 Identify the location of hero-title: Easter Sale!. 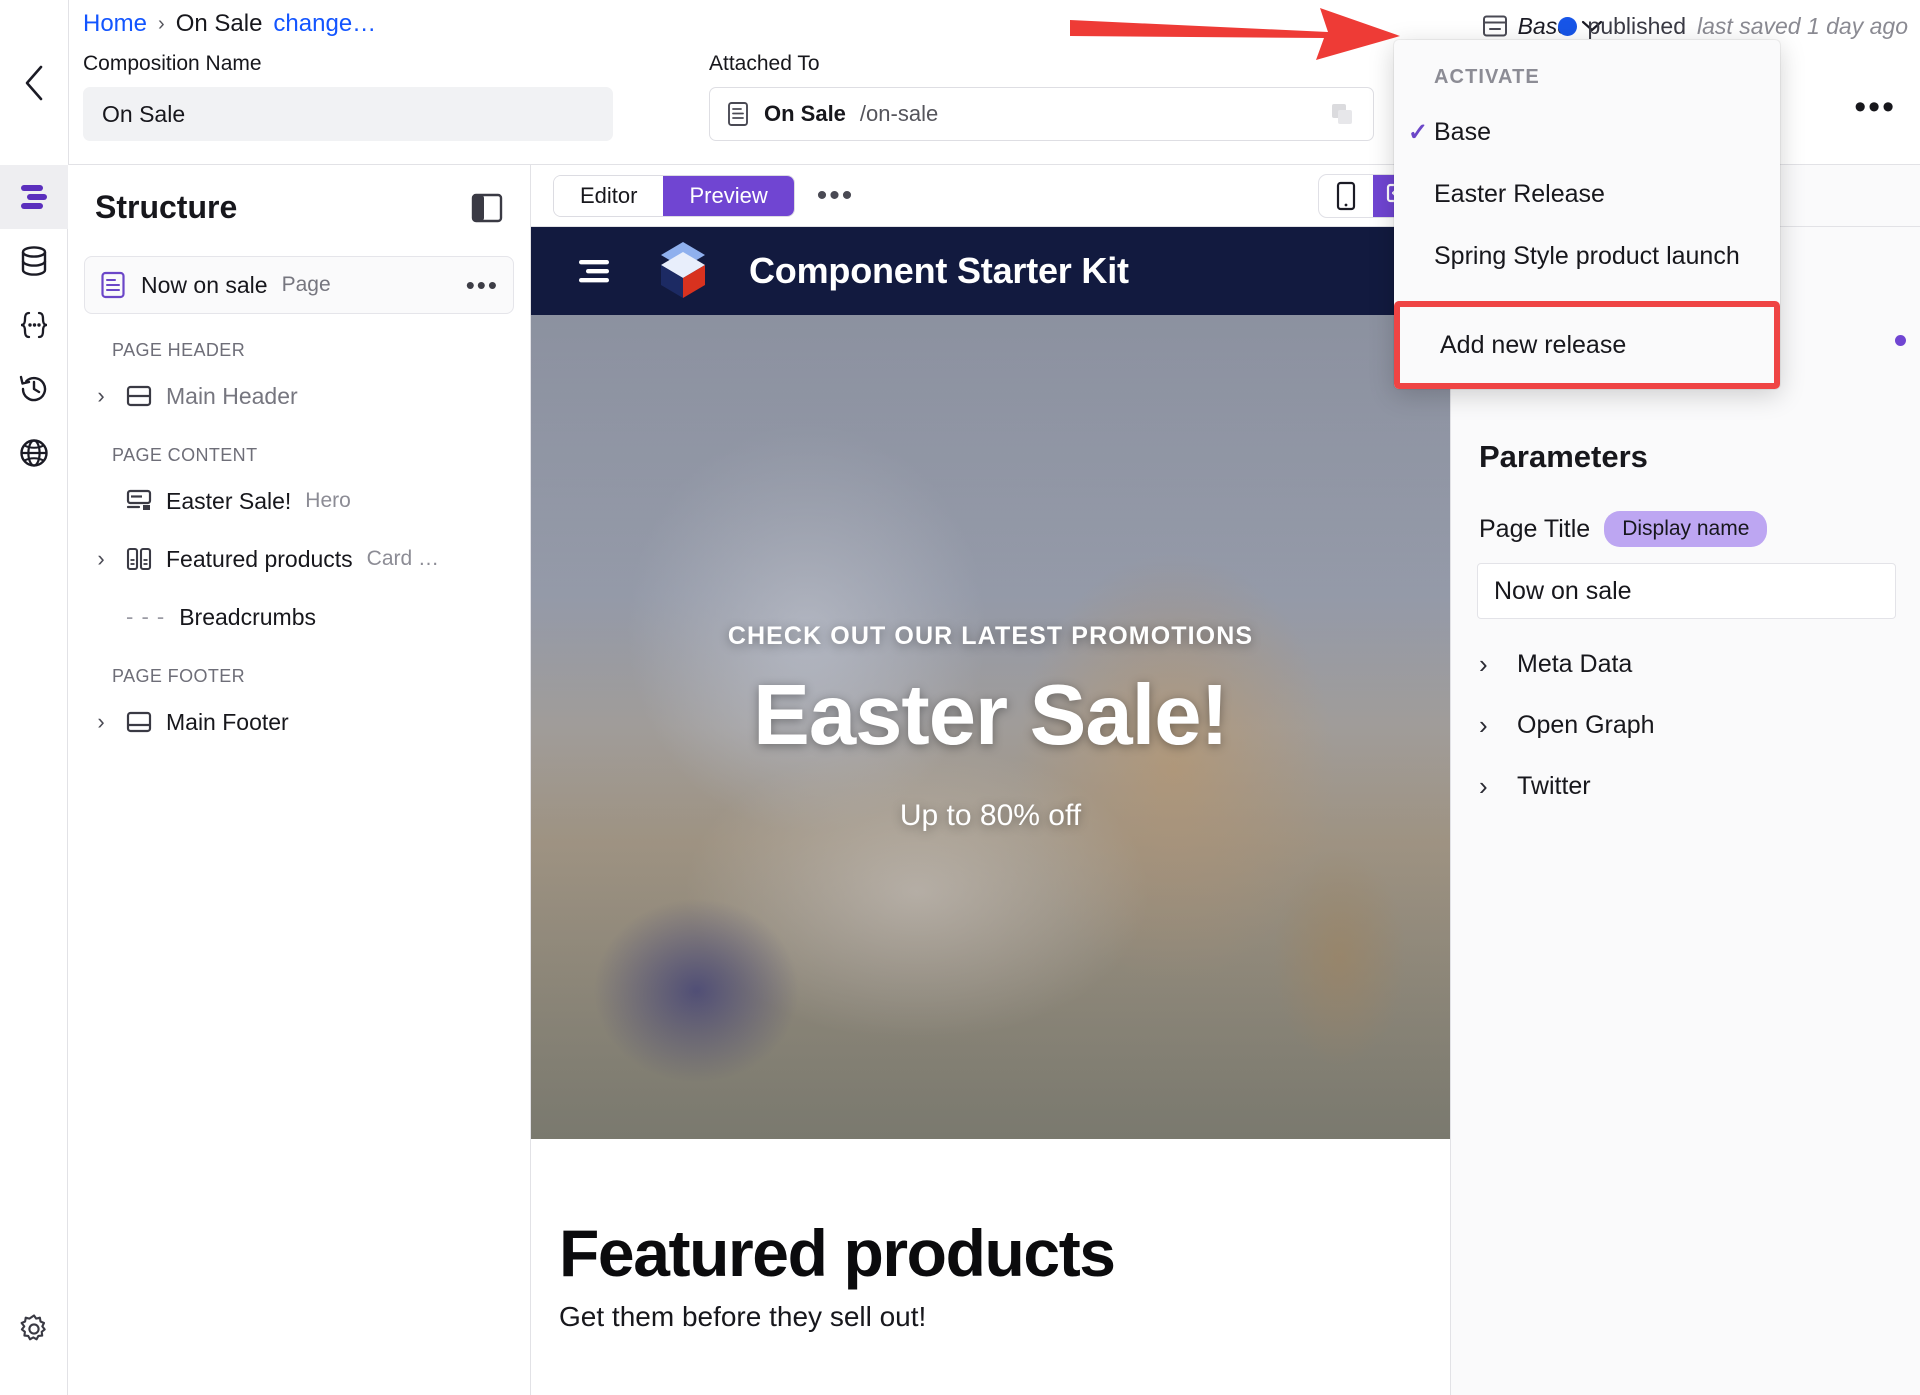
(991, 715).